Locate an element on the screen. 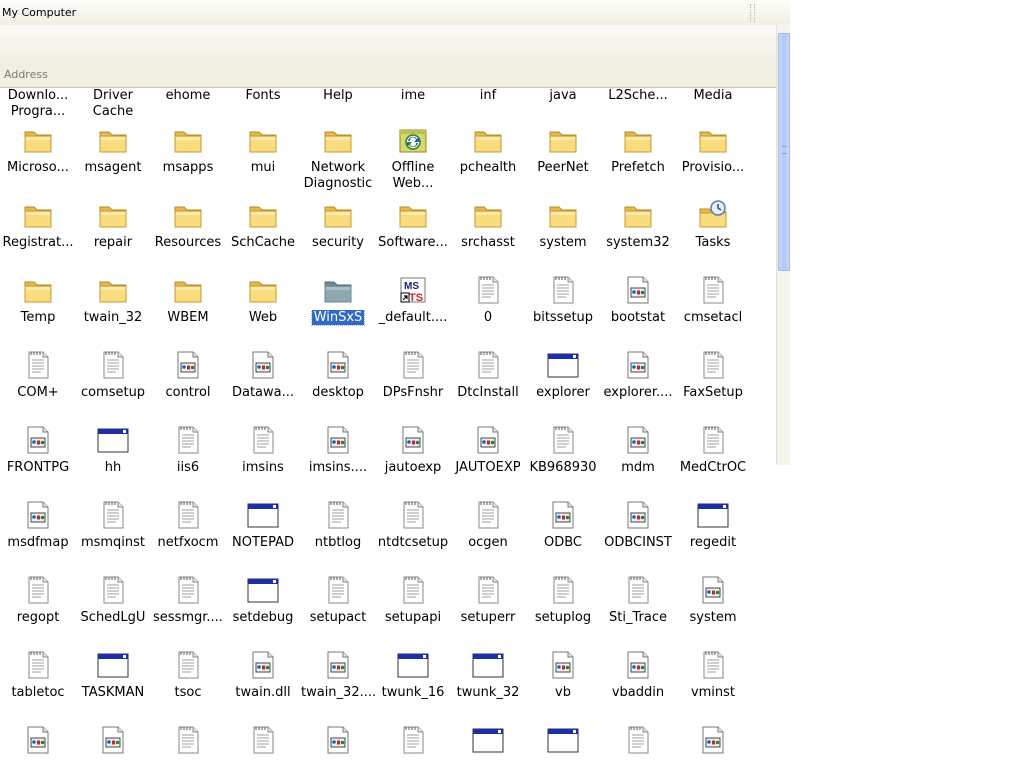 Image resolution: width=1024 pixels, height=768 pixels. file-item: WBEM is located at coordinates (188, 304).